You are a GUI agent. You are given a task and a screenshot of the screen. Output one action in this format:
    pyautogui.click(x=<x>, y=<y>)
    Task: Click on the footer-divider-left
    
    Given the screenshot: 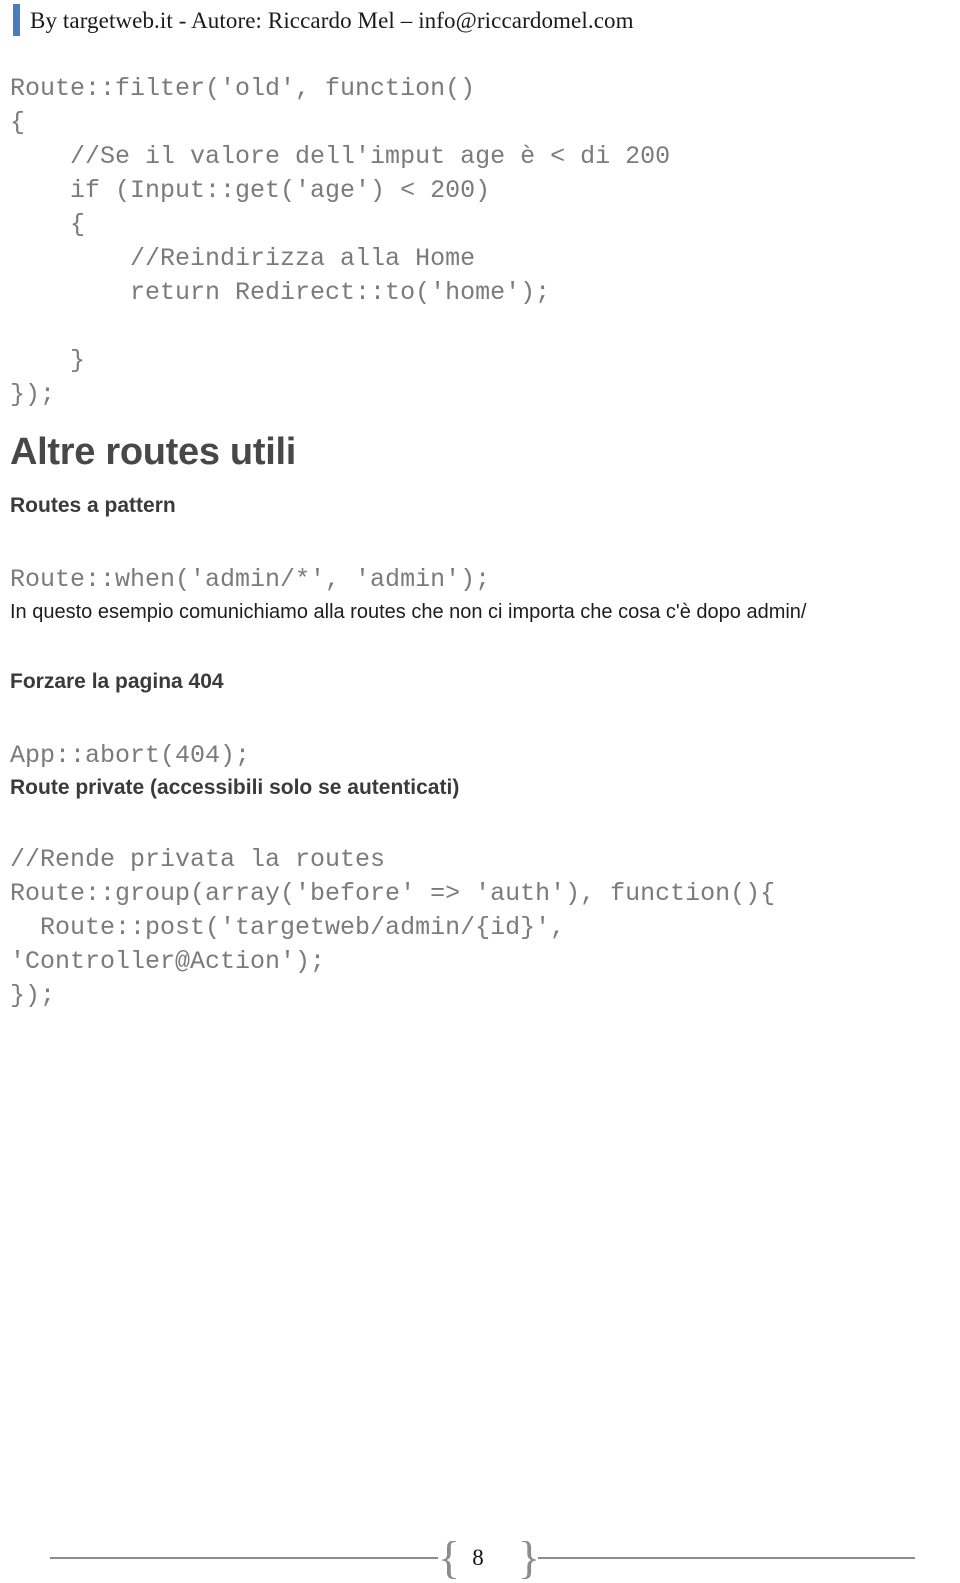 What is the action you would take?
    pyautogui.click(x=244, y=1558)
    